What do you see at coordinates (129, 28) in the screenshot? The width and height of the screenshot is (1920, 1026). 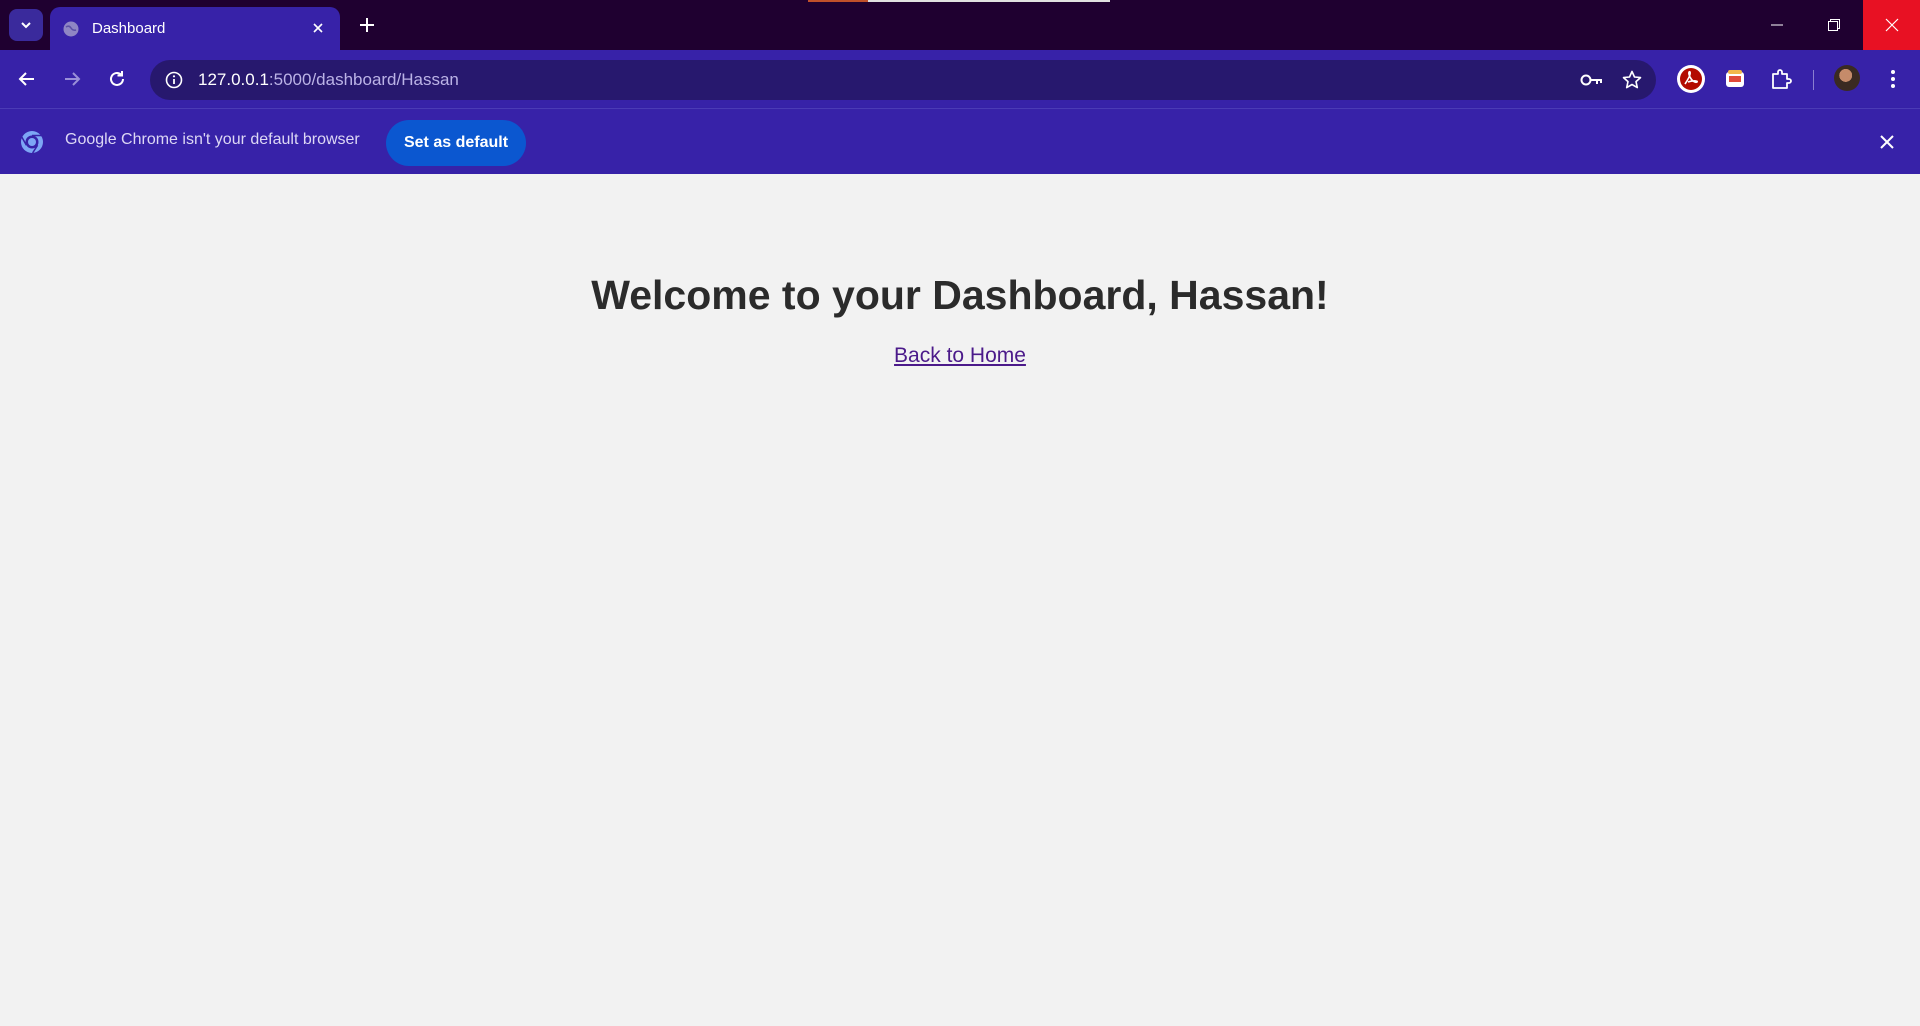 I see `tab-title: Dashboard` at bounding box center [129, 28].